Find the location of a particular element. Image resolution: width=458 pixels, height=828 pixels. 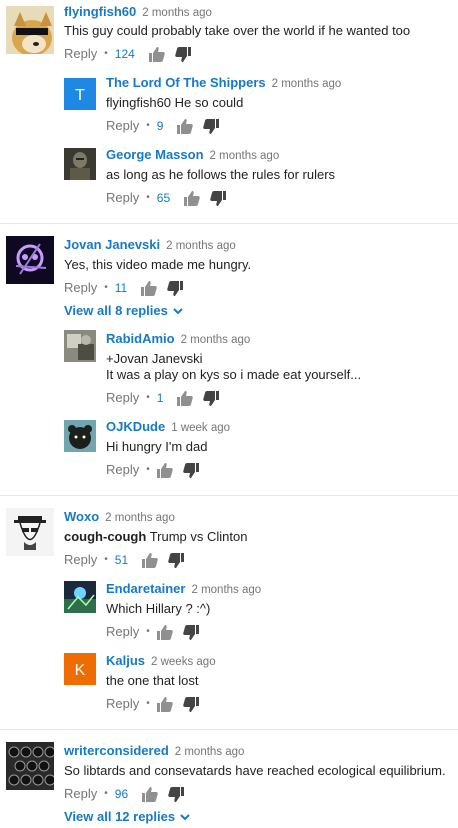

comment-text: flyingfish60 He so could is located at coordinates (175, 102).